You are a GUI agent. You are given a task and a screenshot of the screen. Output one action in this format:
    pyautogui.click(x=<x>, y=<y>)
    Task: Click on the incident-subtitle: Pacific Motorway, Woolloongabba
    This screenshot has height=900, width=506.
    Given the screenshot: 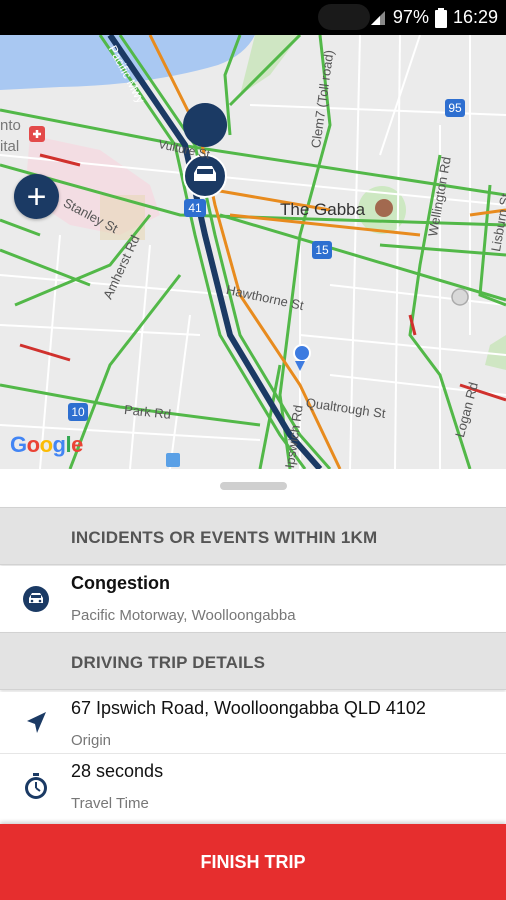 What is the action you would take?
    pyautogui.click(x=183, y=615)
    